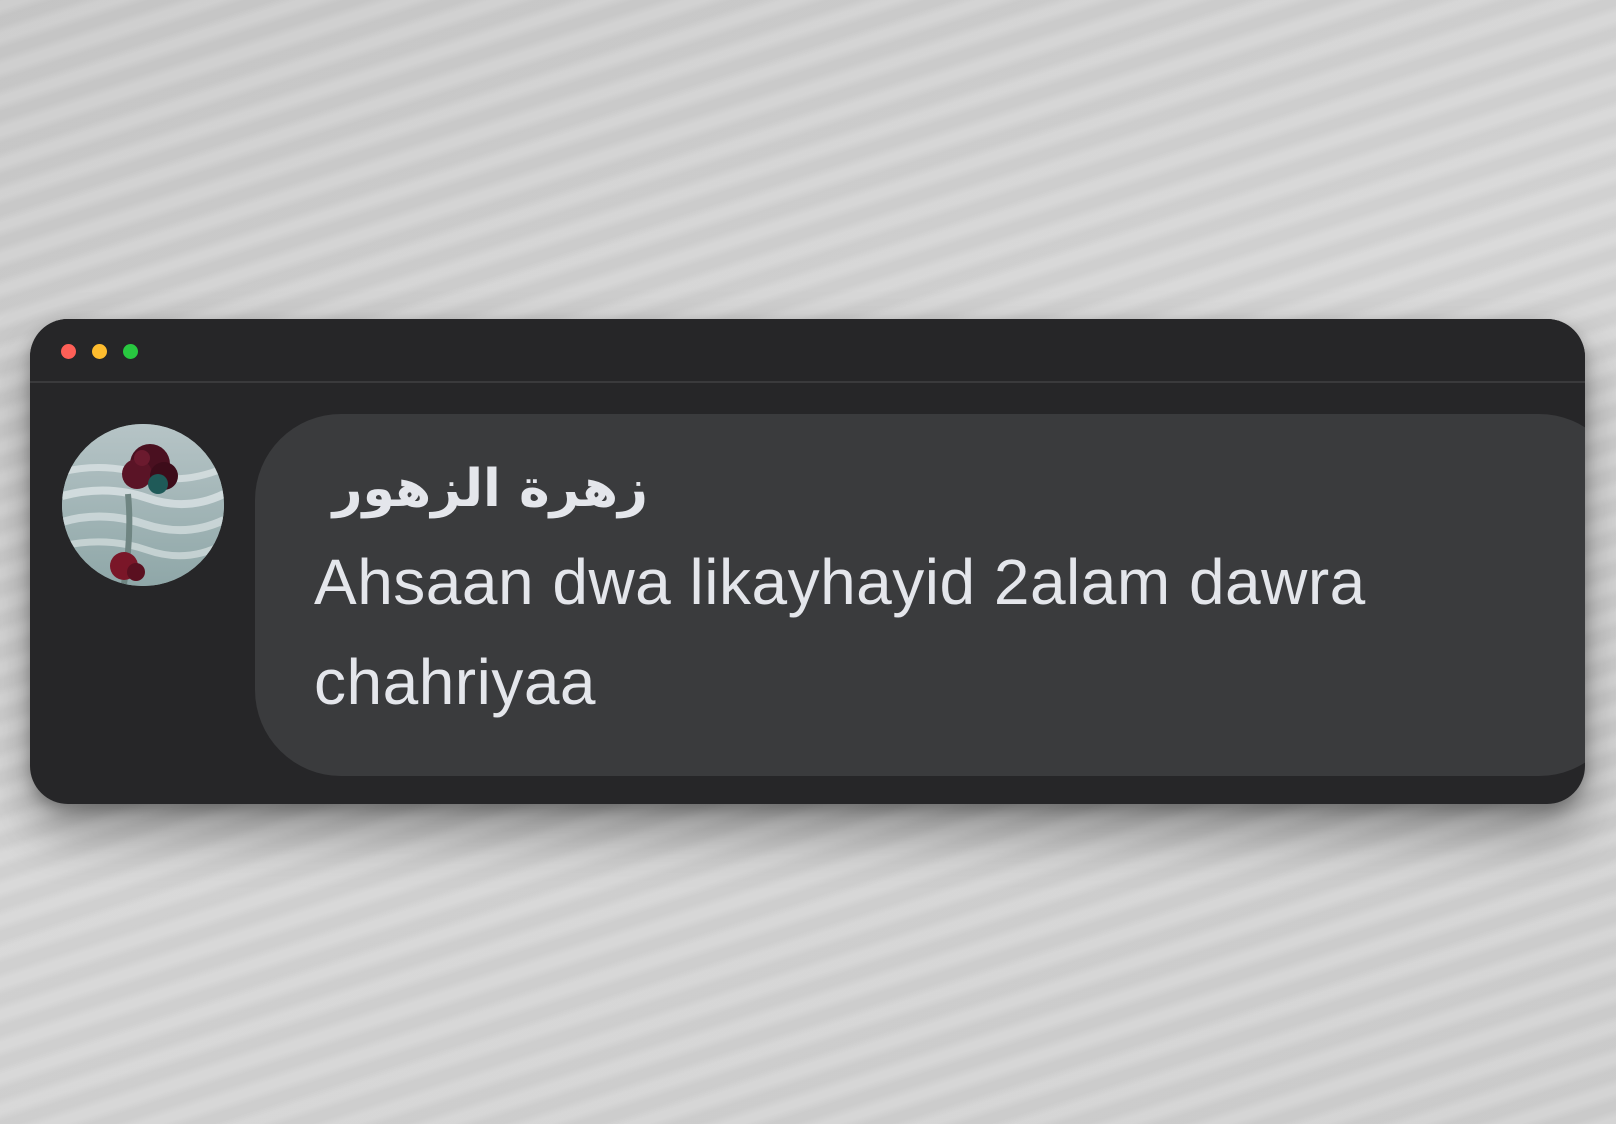  What do you see at coordinates (807, 351) in the screenshot?
I see `window-titlebar` at bounding box center [807, 351].